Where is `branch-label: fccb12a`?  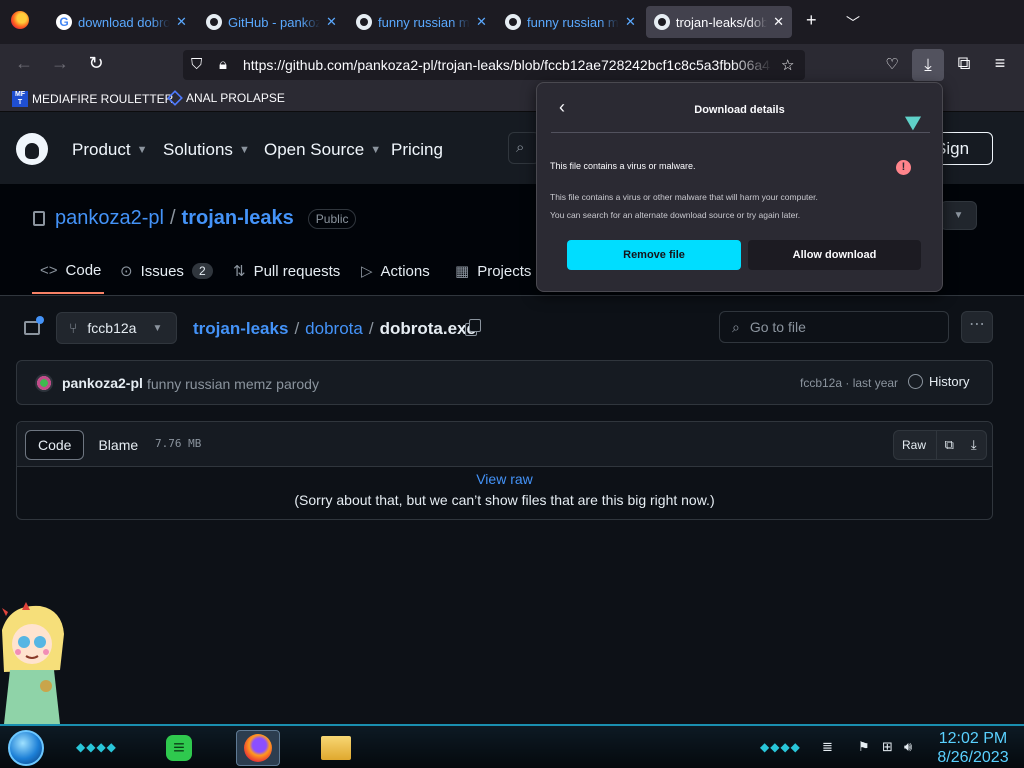 branch-label: fccb12a is located at coordinates (112, 328).